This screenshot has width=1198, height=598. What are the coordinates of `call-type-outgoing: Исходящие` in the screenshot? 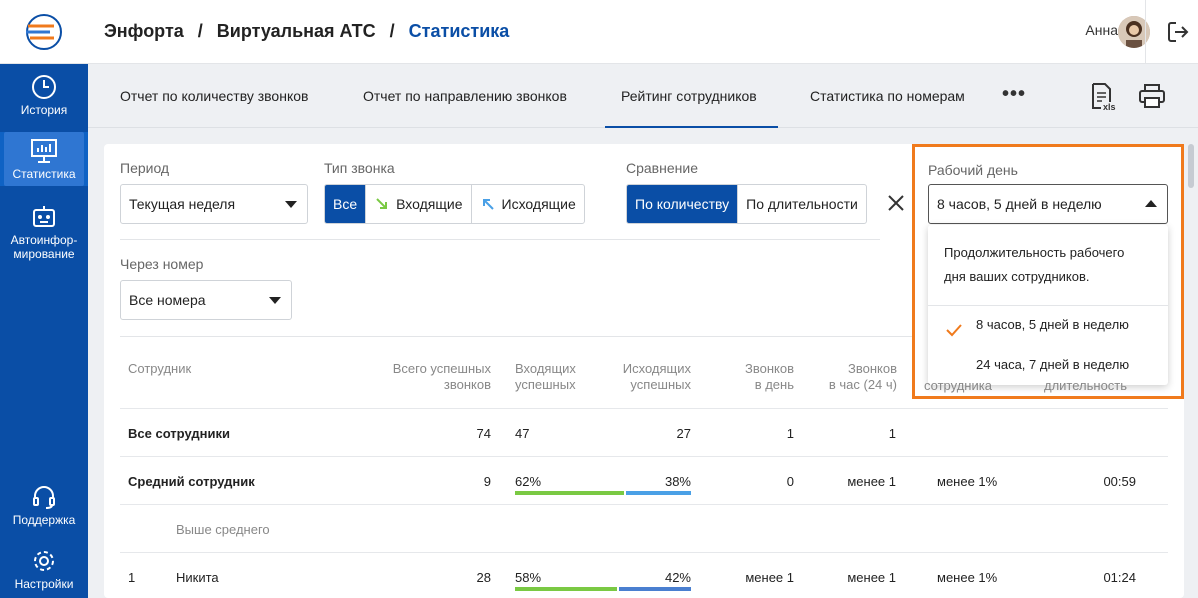 It's located at (528, 204).